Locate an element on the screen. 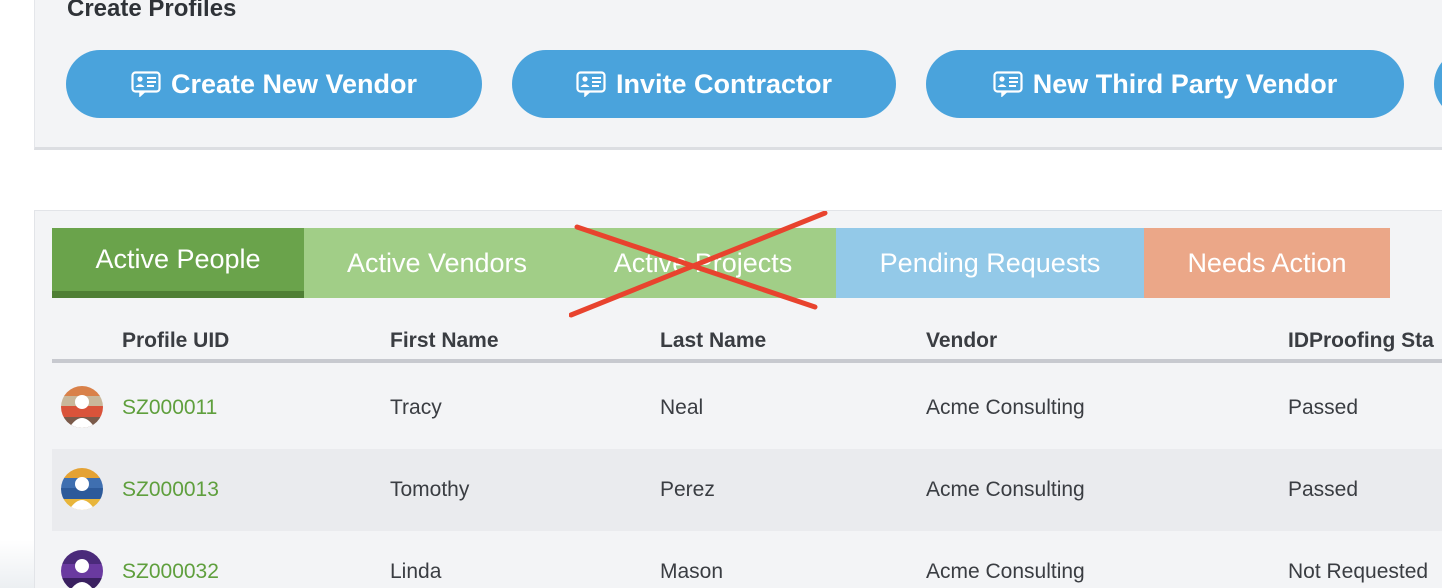 This screenshot has width=1442, height=588. first-name-cell: Tracy is located at coordinates (416, 407).